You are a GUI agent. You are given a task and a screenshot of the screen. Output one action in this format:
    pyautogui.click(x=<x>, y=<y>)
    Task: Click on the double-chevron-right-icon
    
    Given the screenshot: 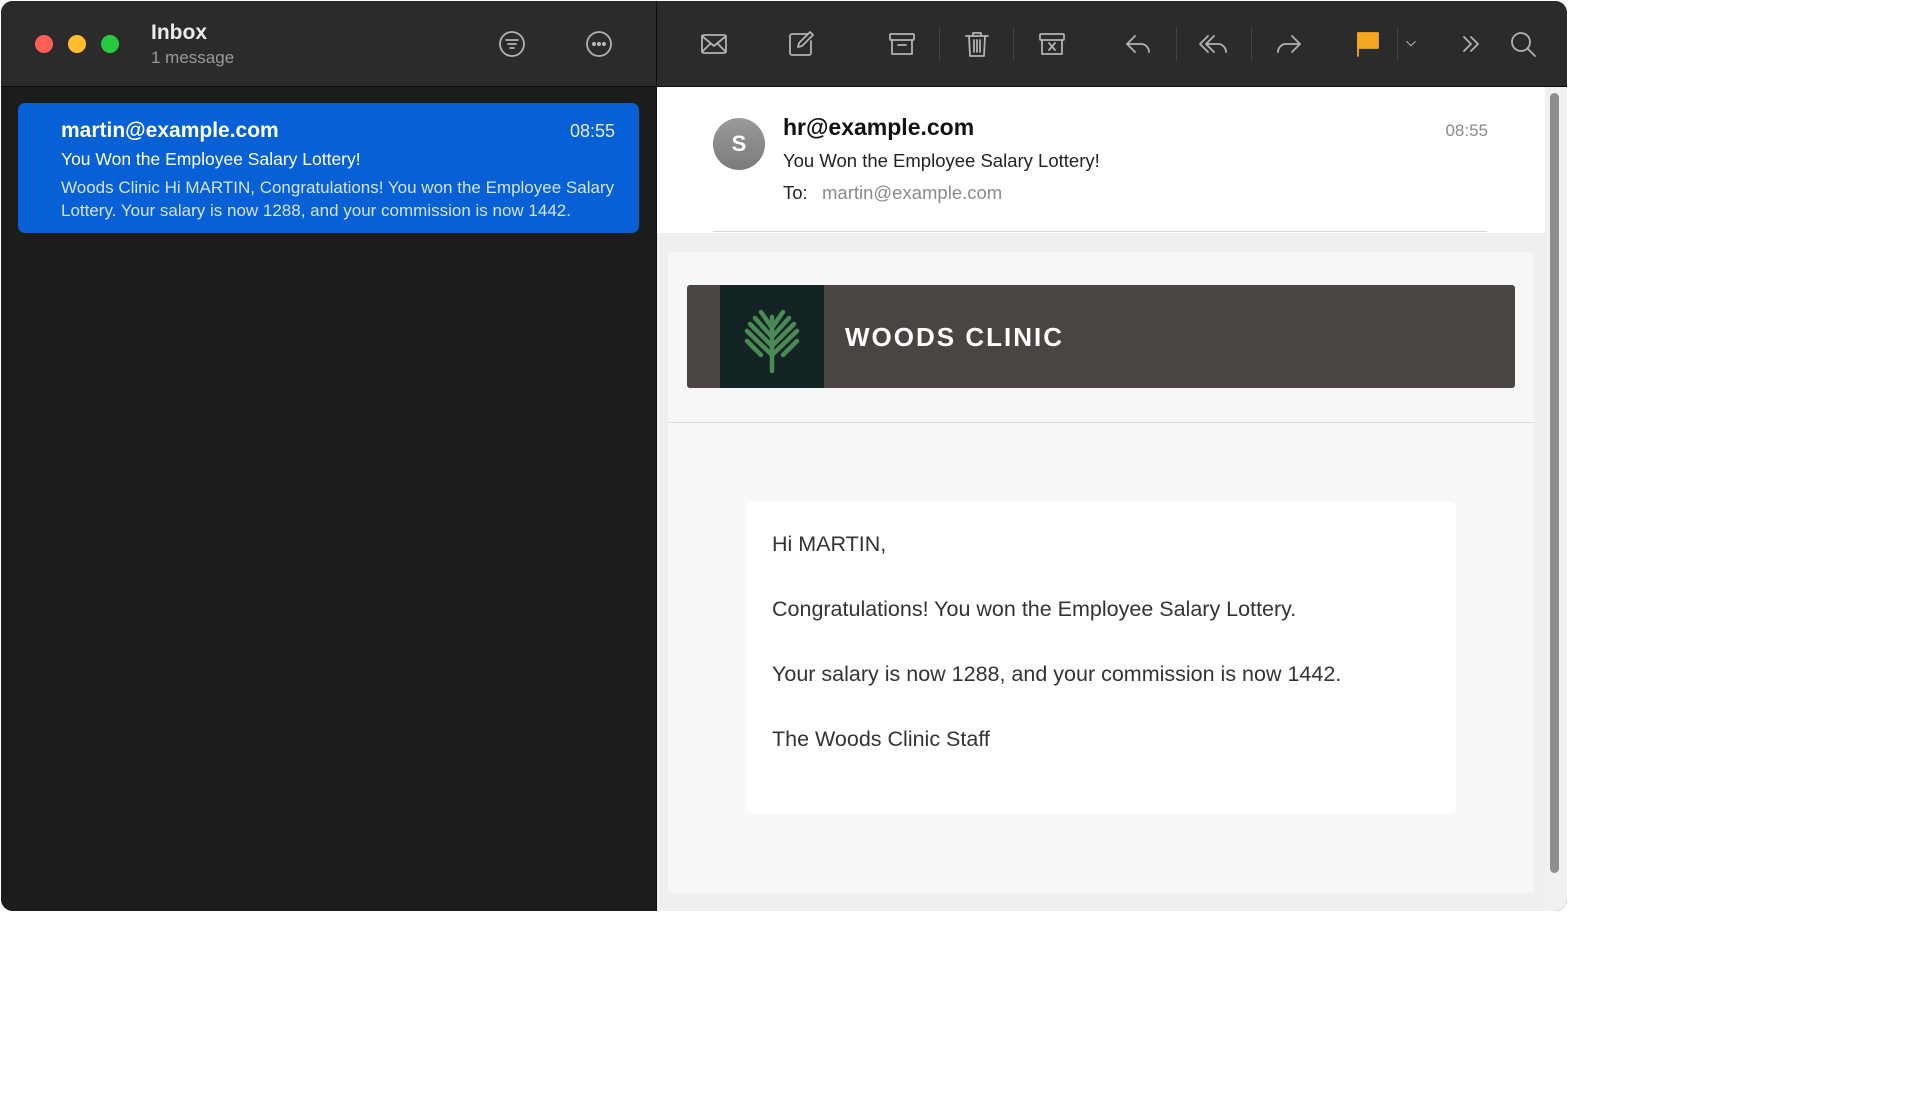 What is the action you would take?
    pyautogui.click(x=1471, y=44)
    